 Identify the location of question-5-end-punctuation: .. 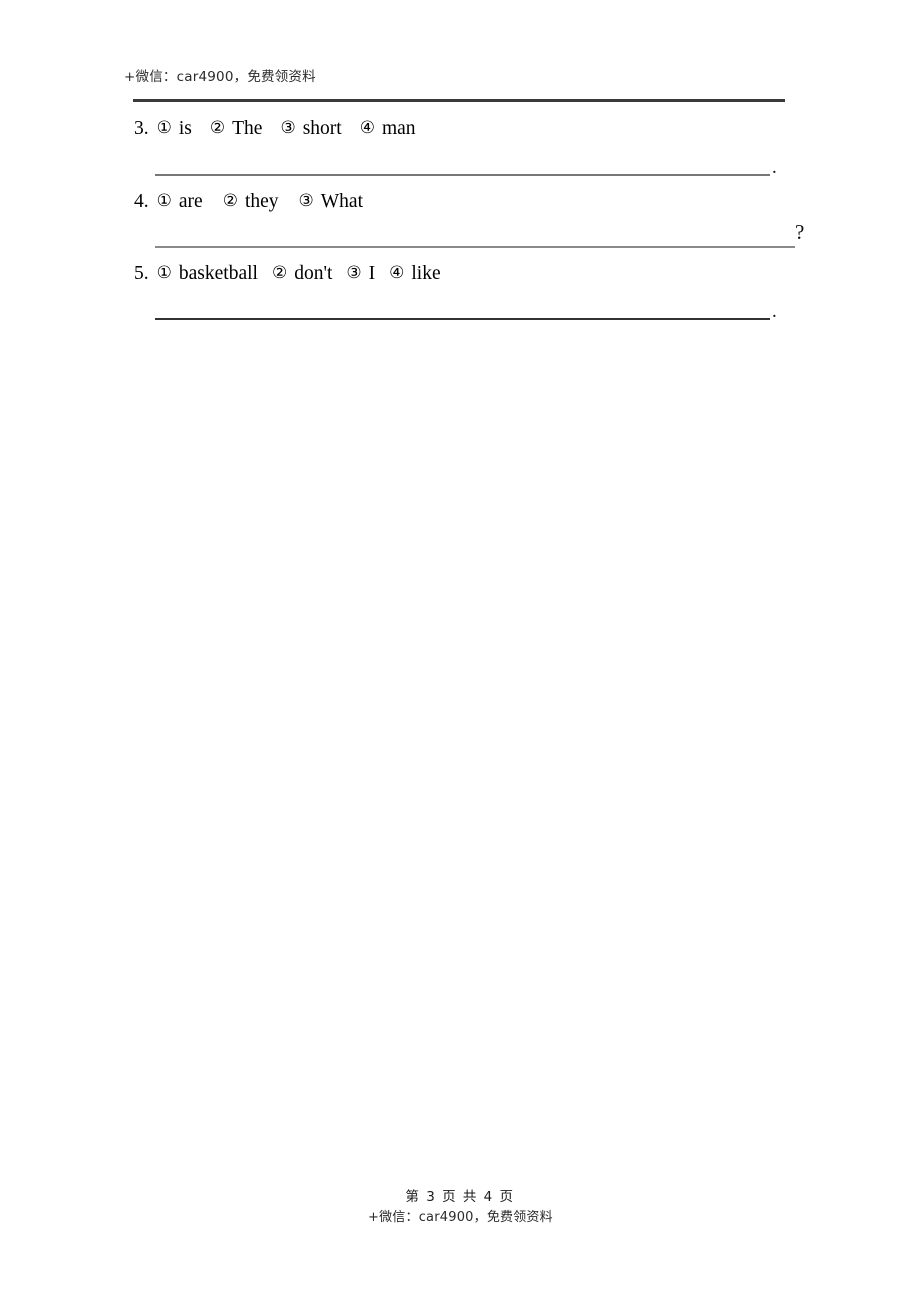
(774, 311).